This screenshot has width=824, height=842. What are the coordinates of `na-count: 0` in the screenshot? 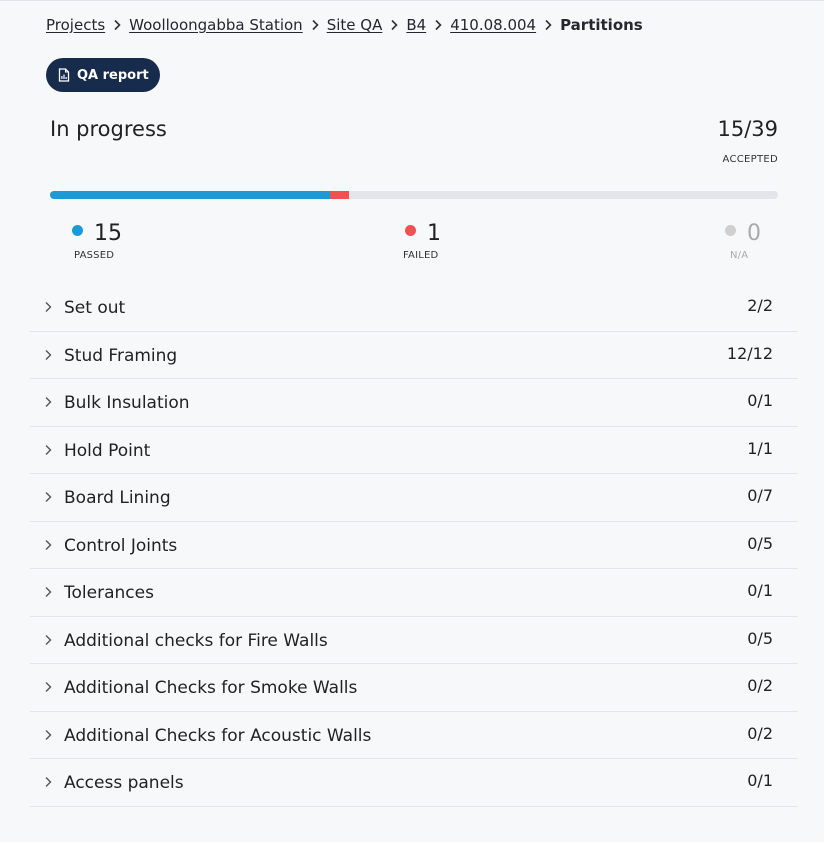 It's located at (754, 233).